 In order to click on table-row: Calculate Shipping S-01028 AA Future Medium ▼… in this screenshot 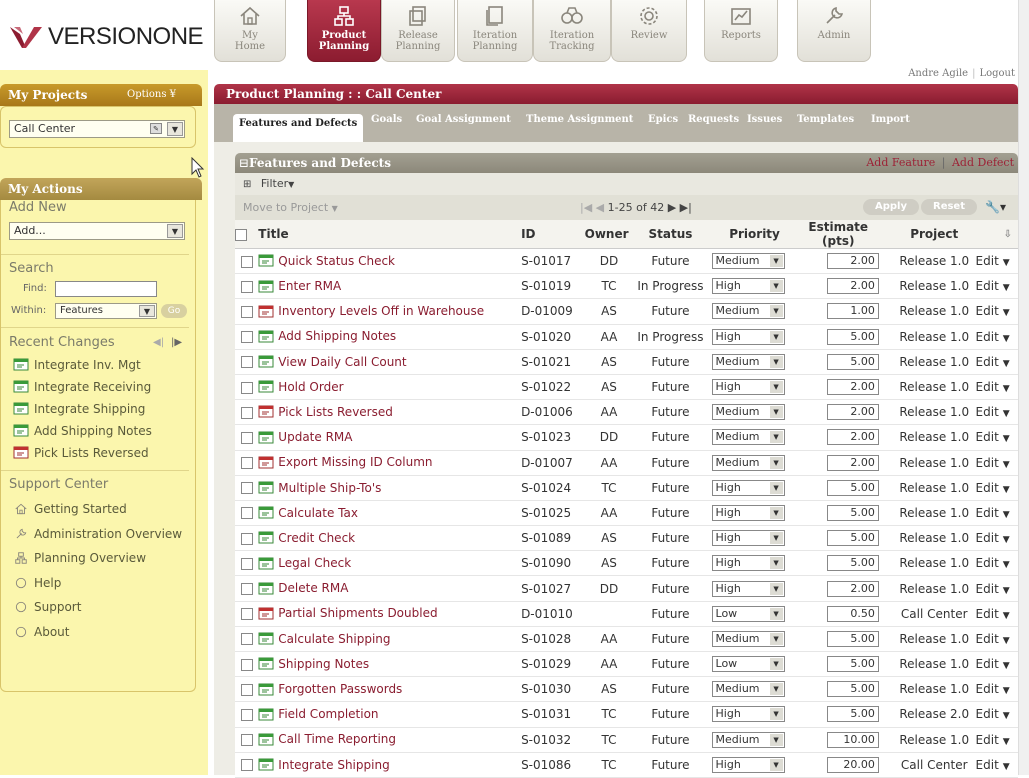, I will do `click(626, 639)`.